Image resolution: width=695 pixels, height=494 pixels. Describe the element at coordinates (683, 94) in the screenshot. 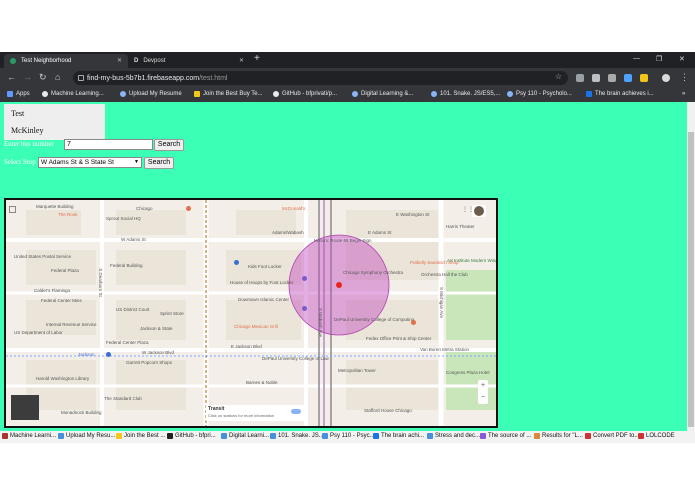

I see `more-bookmarks-icon: »` at that location.